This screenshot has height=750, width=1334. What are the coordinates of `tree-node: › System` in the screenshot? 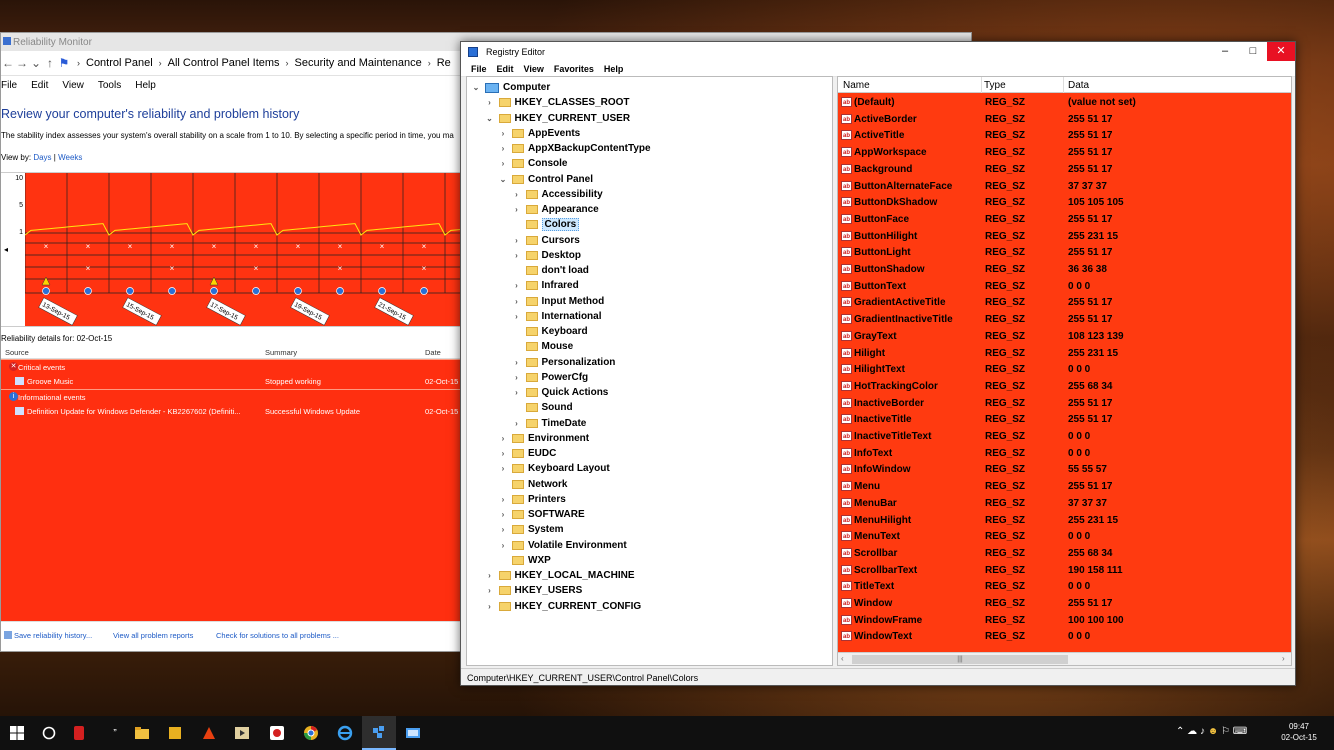 It's located at (531, 529).